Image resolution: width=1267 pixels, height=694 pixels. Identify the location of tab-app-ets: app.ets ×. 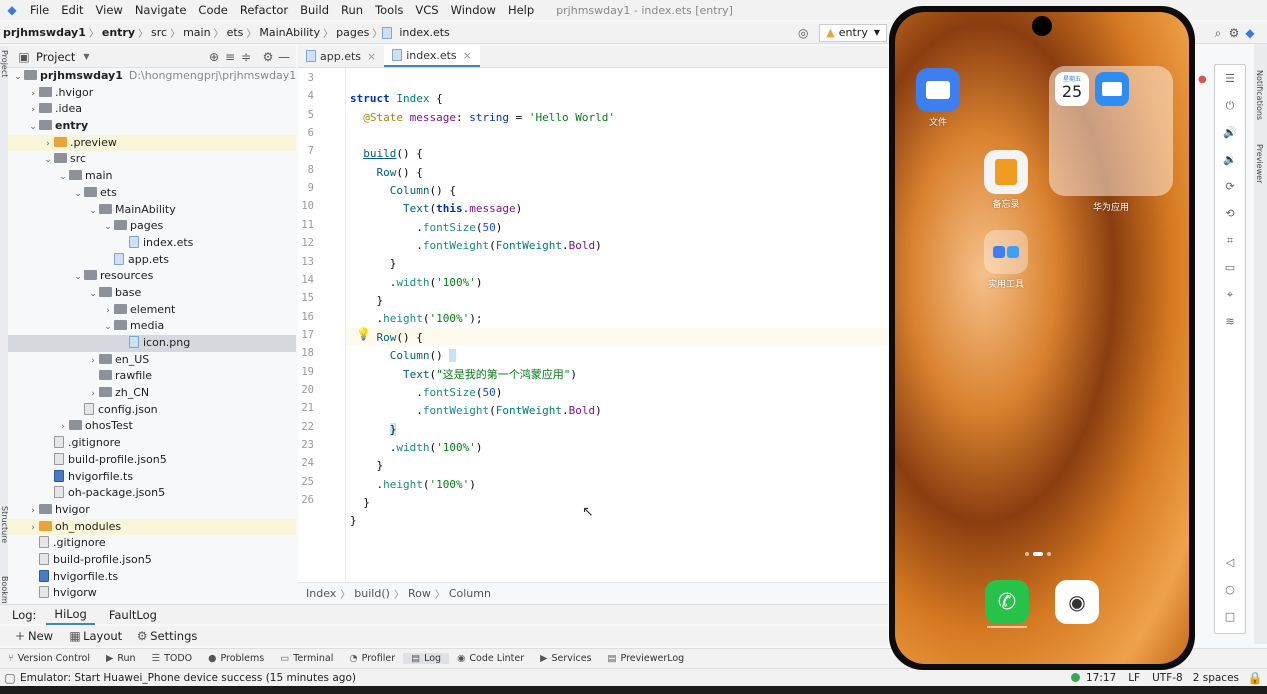
(341, 56).